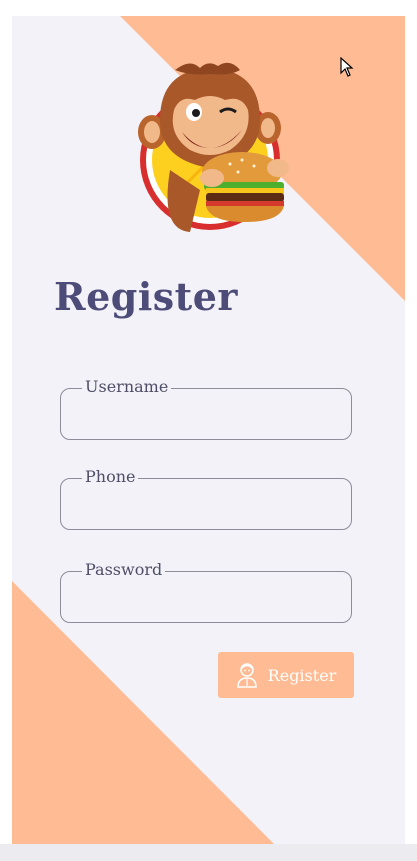 The width and height of the screenshot is (417, 861). I want to click on phone-input, so click(207, 504).